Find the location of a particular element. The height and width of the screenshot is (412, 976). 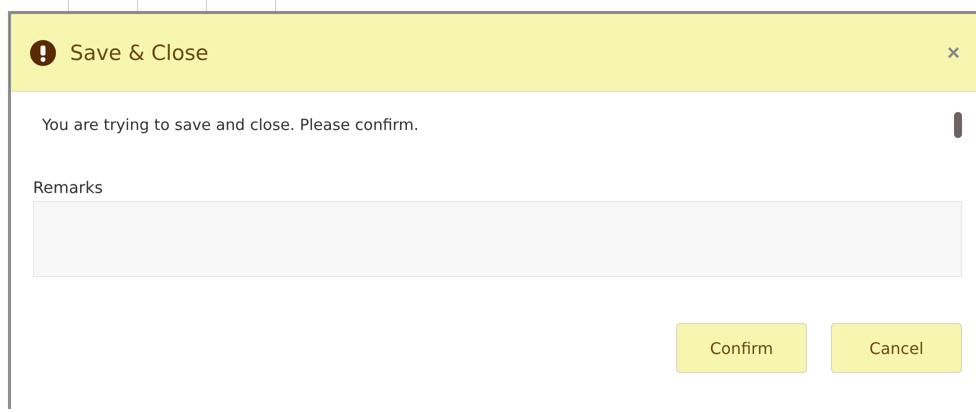

message-text: You are trying to save and close. Please confirm. is located at coordinates (230, 125).